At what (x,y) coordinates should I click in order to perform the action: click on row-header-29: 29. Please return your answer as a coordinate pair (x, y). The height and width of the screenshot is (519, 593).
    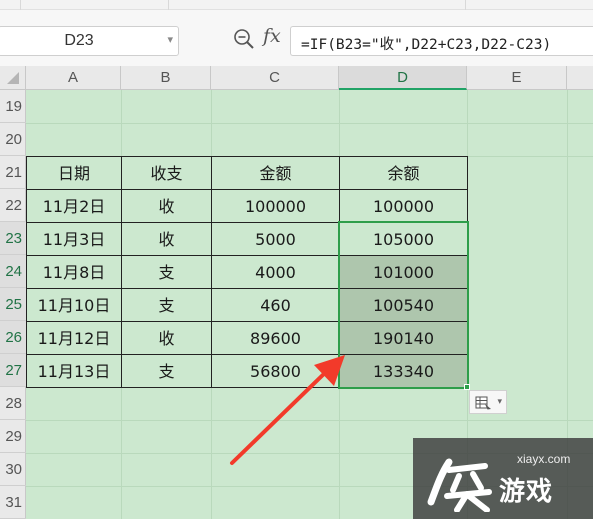
    Looking at the image, I should click on (13, 436).